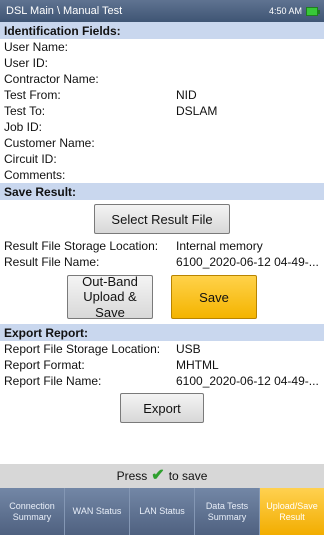 Image resolution: width=324 pixels, height=535 pixels. Describe the element at coordinates (162, 79) in the screenshot. I see `field-contractor-name: Contractor Name:` at that location.